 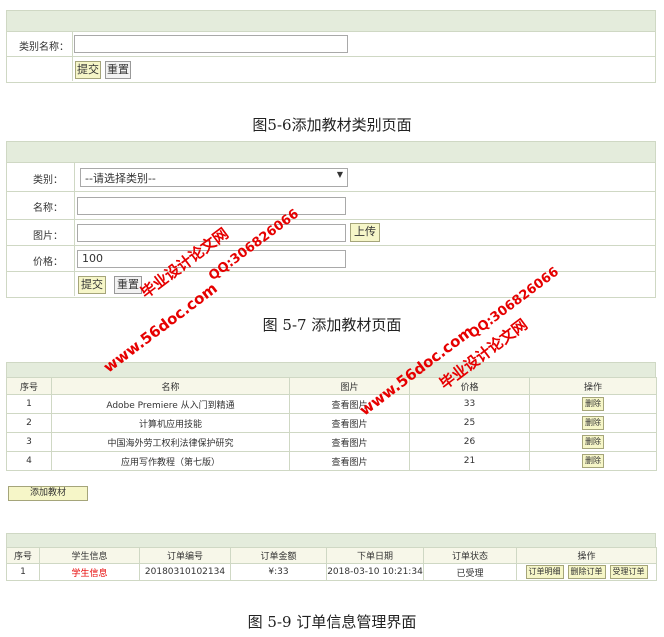 I want to click on price-value: 100, so click(x=92, y=258).